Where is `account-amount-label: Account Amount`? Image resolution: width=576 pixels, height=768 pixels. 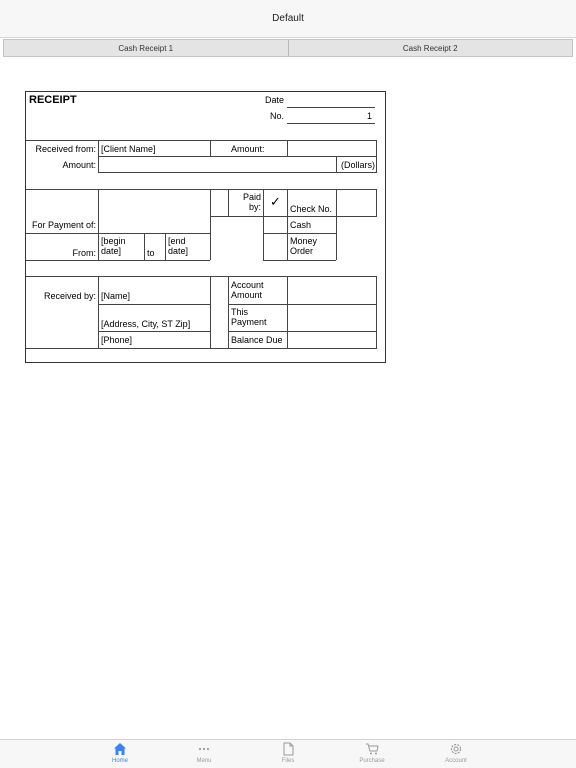
account-amount-label: Account Amount is located at coordinates (247, 290).